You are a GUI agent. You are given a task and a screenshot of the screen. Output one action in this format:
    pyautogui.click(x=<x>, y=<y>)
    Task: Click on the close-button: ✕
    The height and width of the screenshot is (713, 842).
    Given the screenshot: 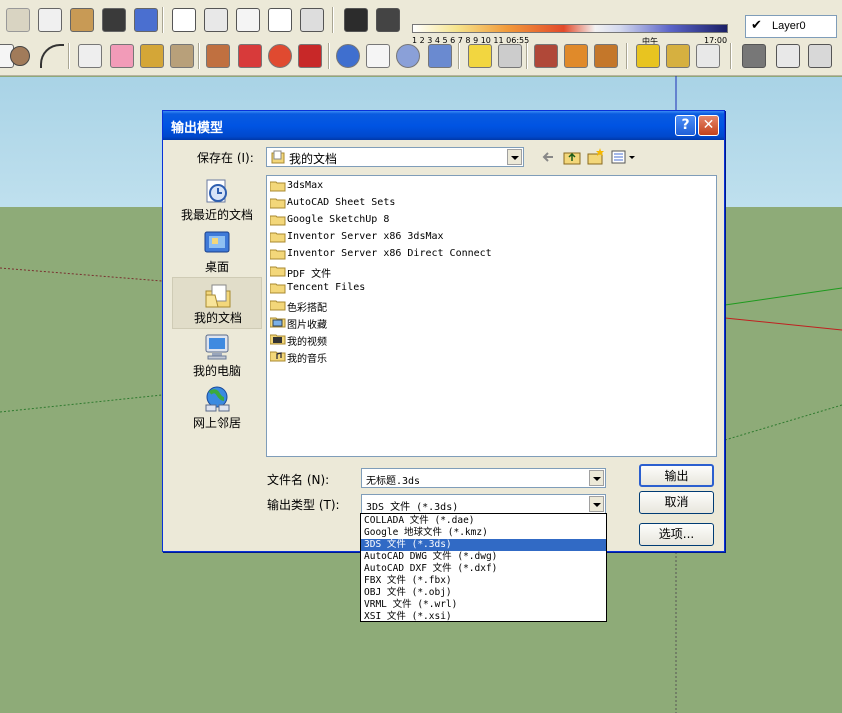 What is the action you would take?
    pyautogui.click(x=708, y=125)
    